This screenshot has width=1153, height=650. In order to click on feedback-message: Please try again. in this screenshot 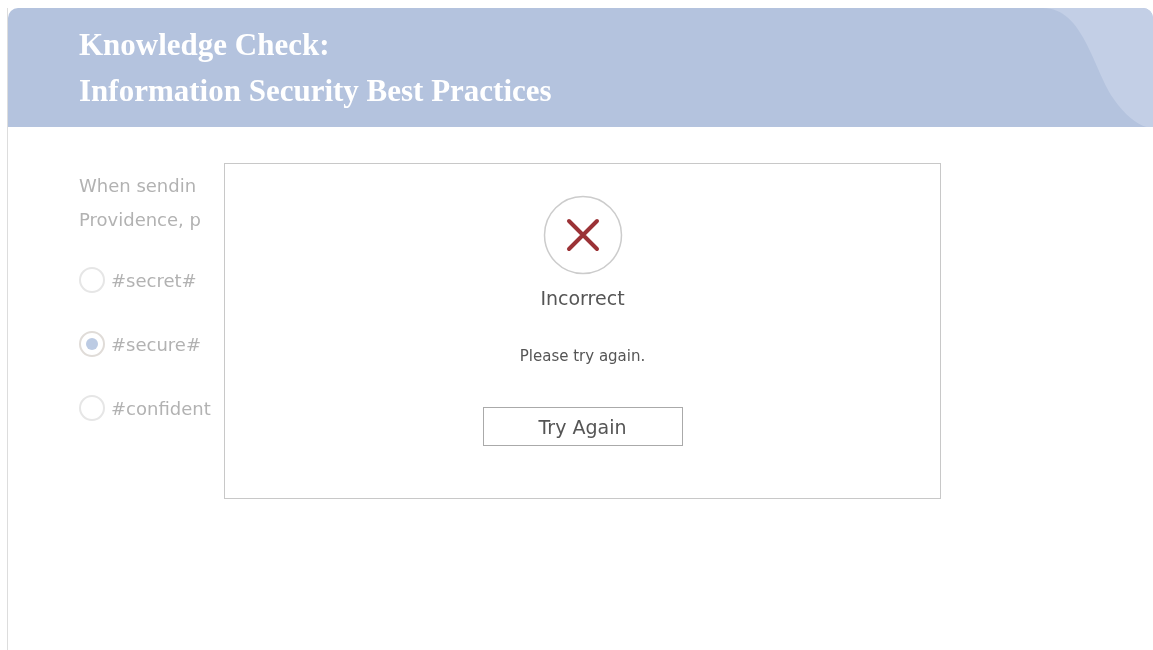, I will do `click(582, 356)`.